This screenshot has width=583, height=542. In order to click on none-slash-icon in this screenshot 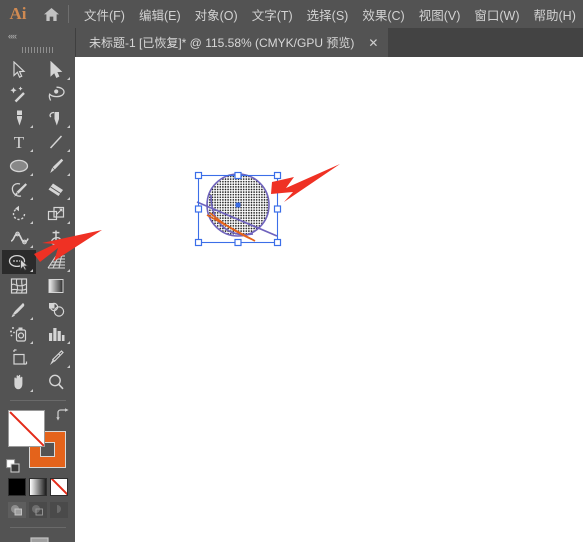, I will do `click(58, 487)`.